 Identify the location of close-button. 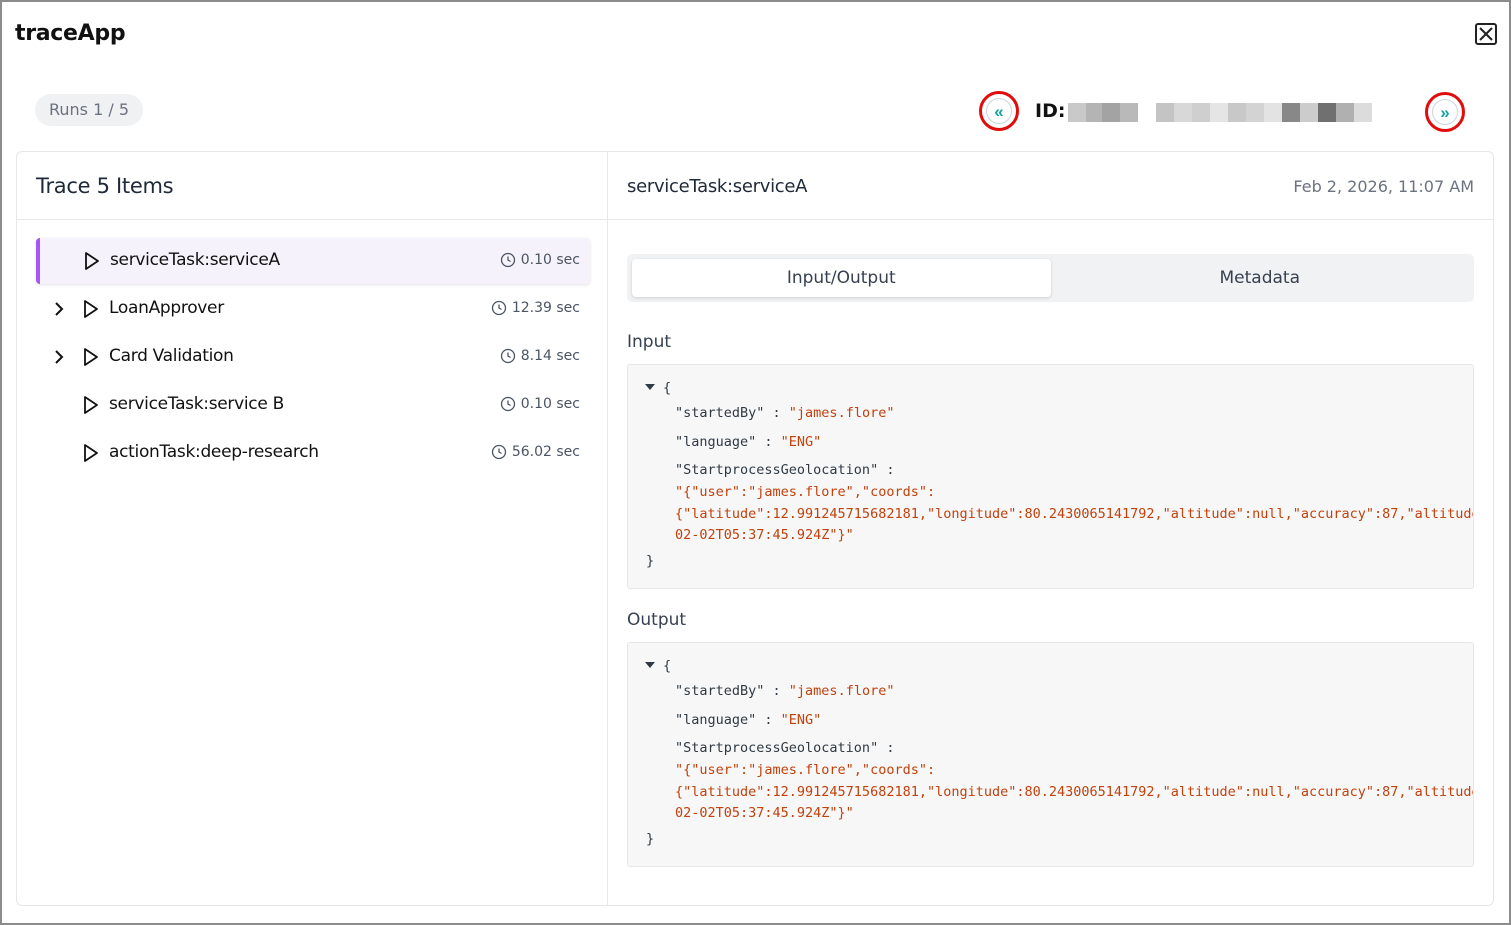
(1486, 34).